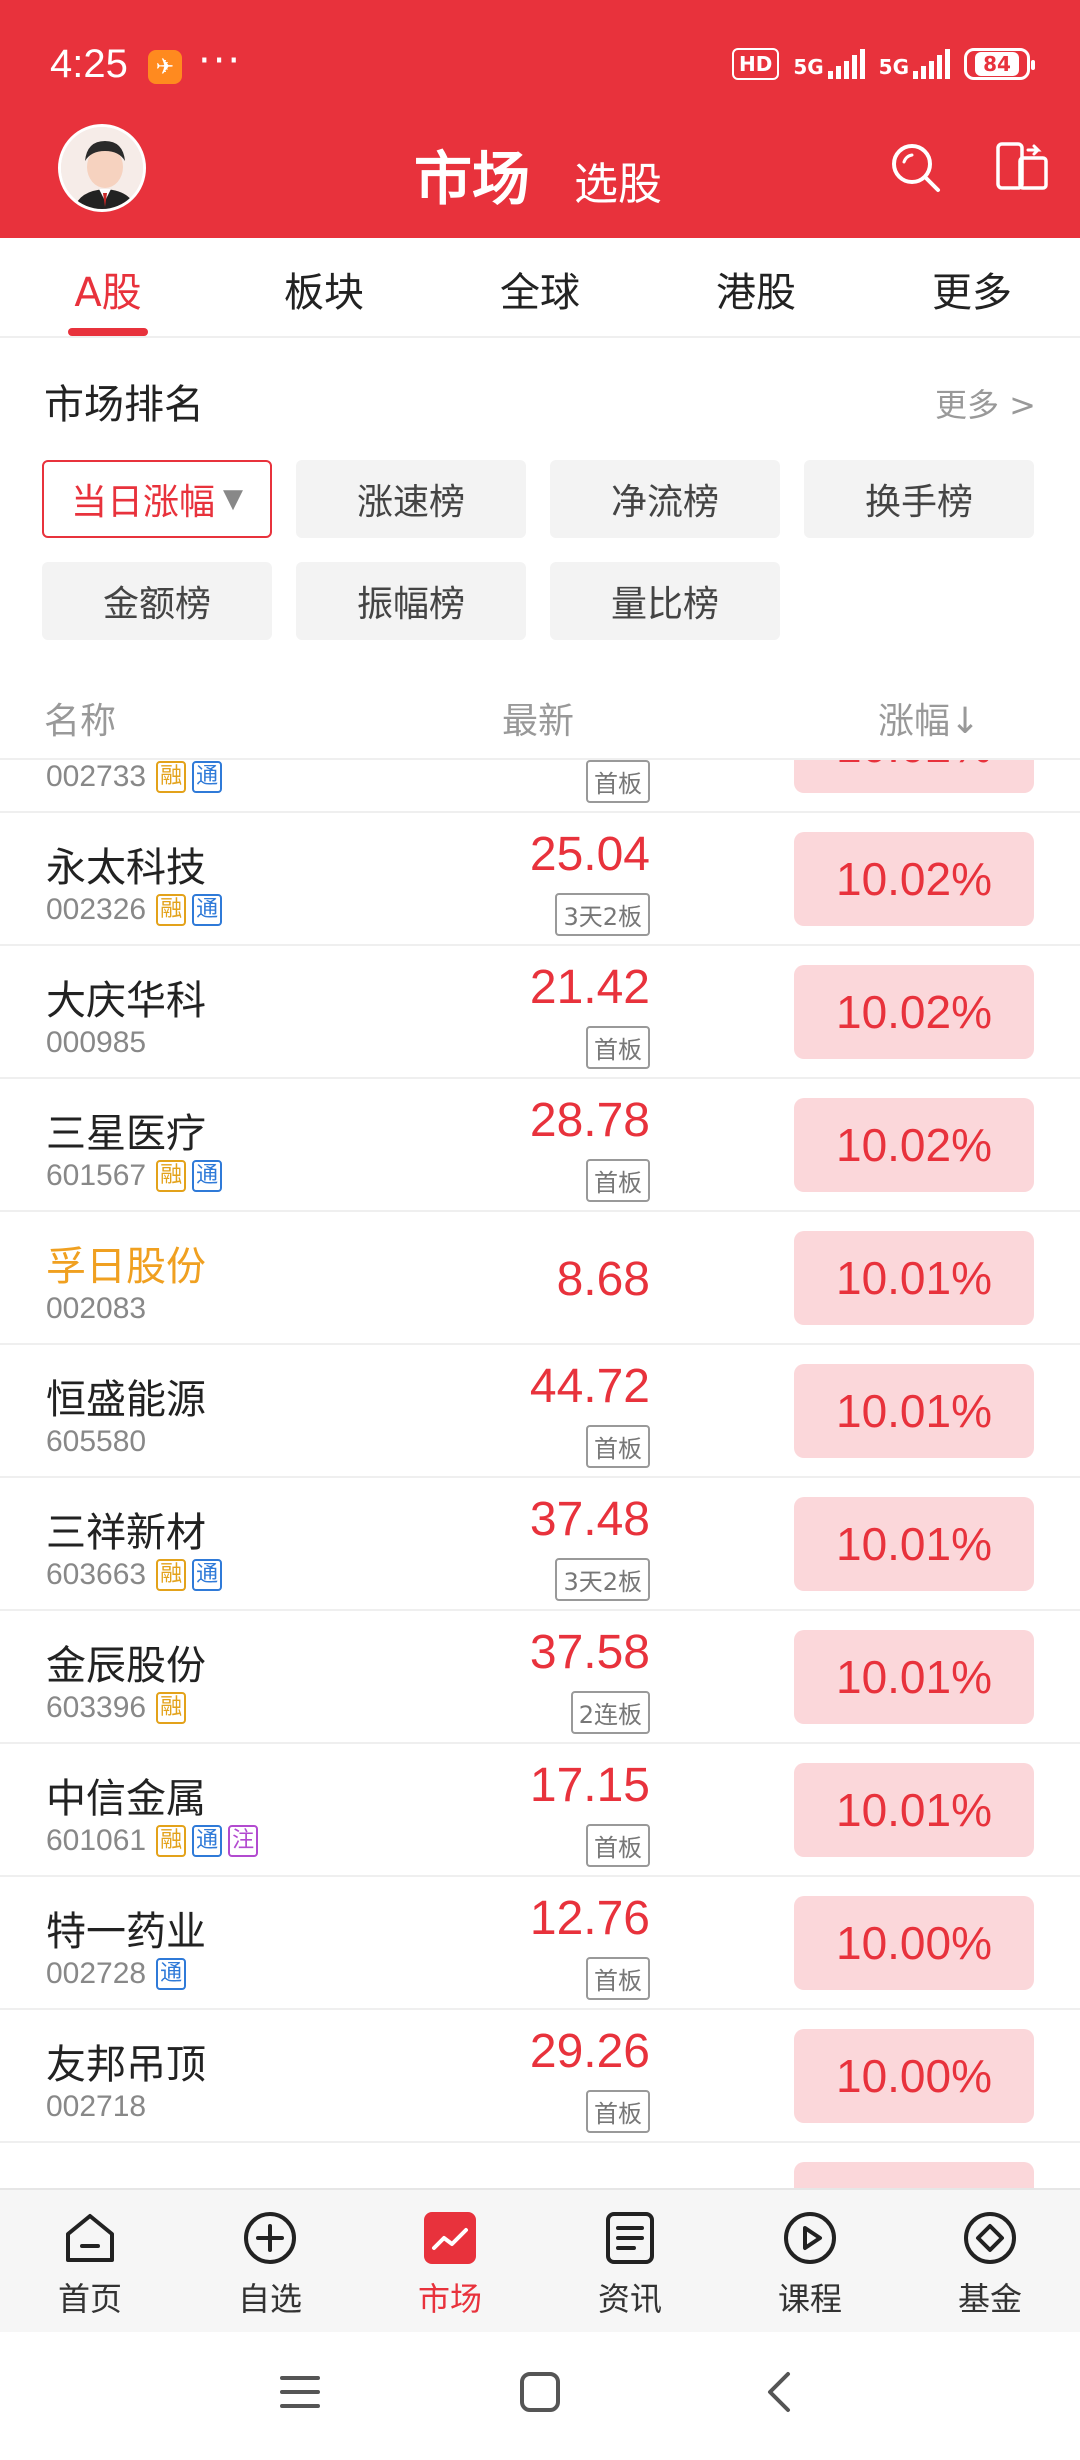 This screenshot has width=1080, height=2460. I want to click on stock-code: 601567, so click(96, 1175).